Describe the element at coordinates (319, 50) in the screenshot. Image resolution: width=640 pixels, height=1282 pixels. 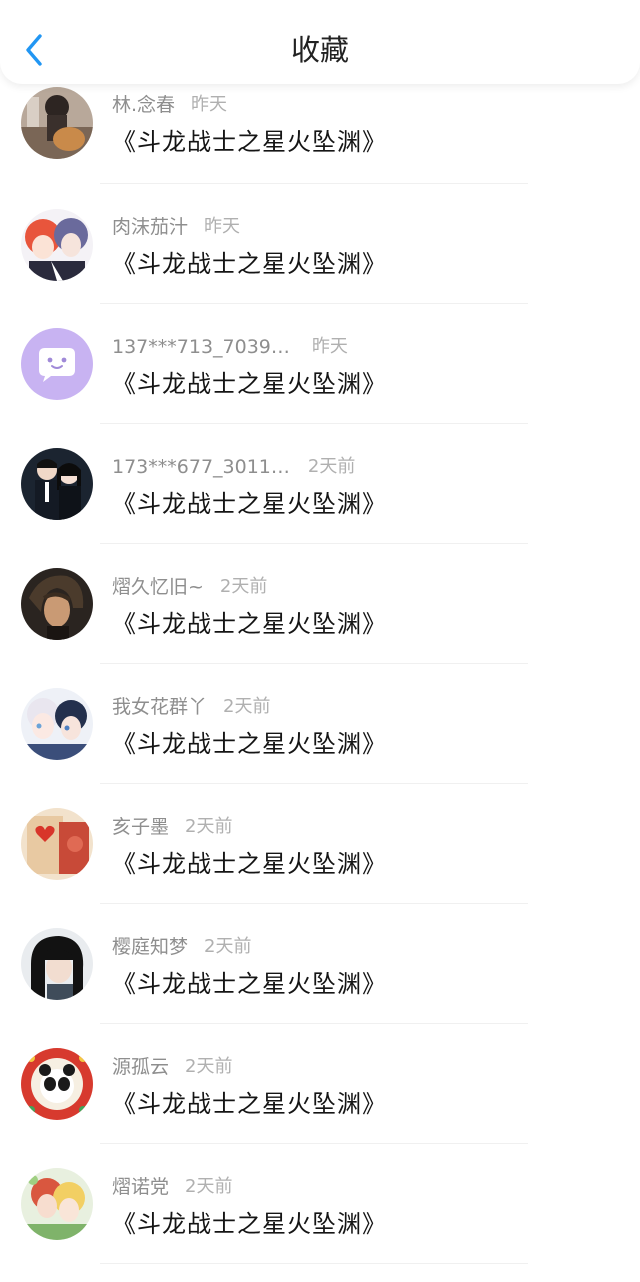
I see `page-title: 收藏` at that location.